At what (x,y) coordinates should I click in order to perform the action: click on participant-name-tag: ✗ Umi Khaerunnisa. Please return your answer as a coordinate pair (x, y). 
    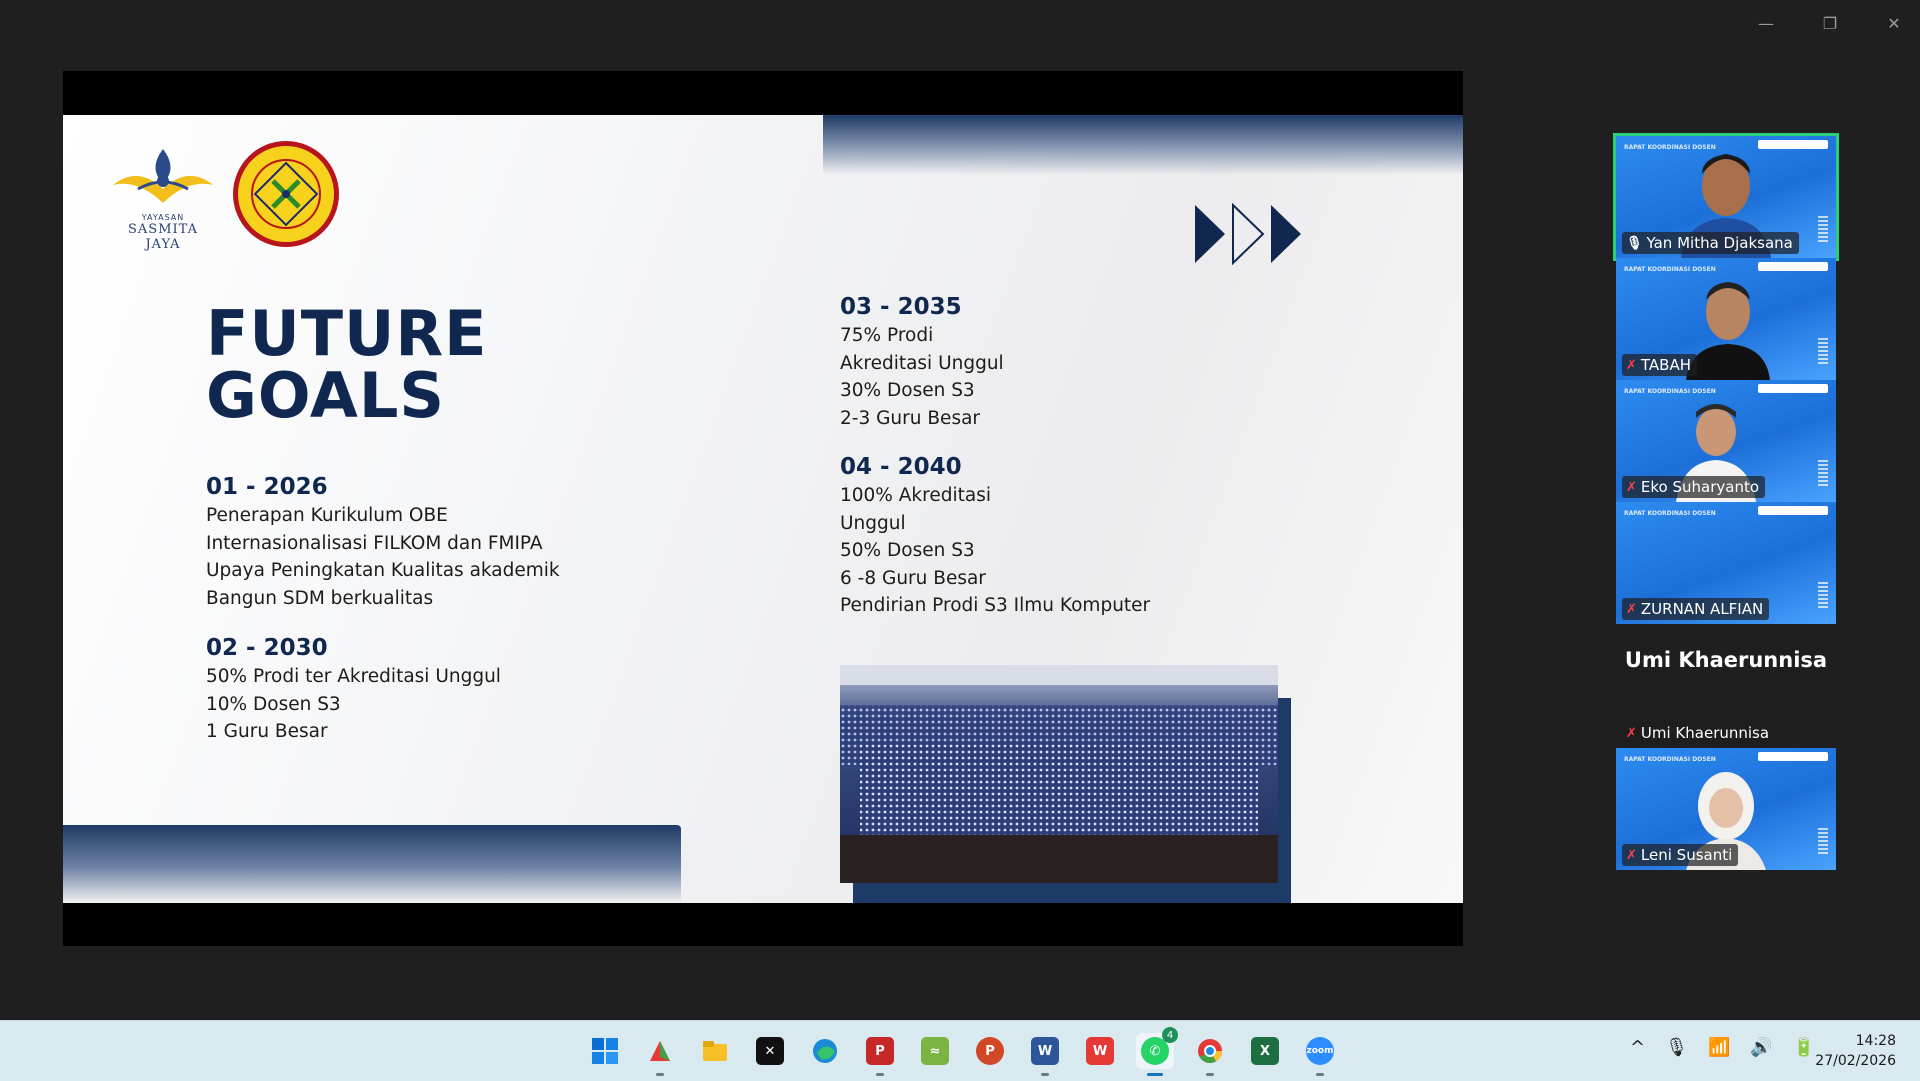
    Looking at the image, I should click on (1699, 733).